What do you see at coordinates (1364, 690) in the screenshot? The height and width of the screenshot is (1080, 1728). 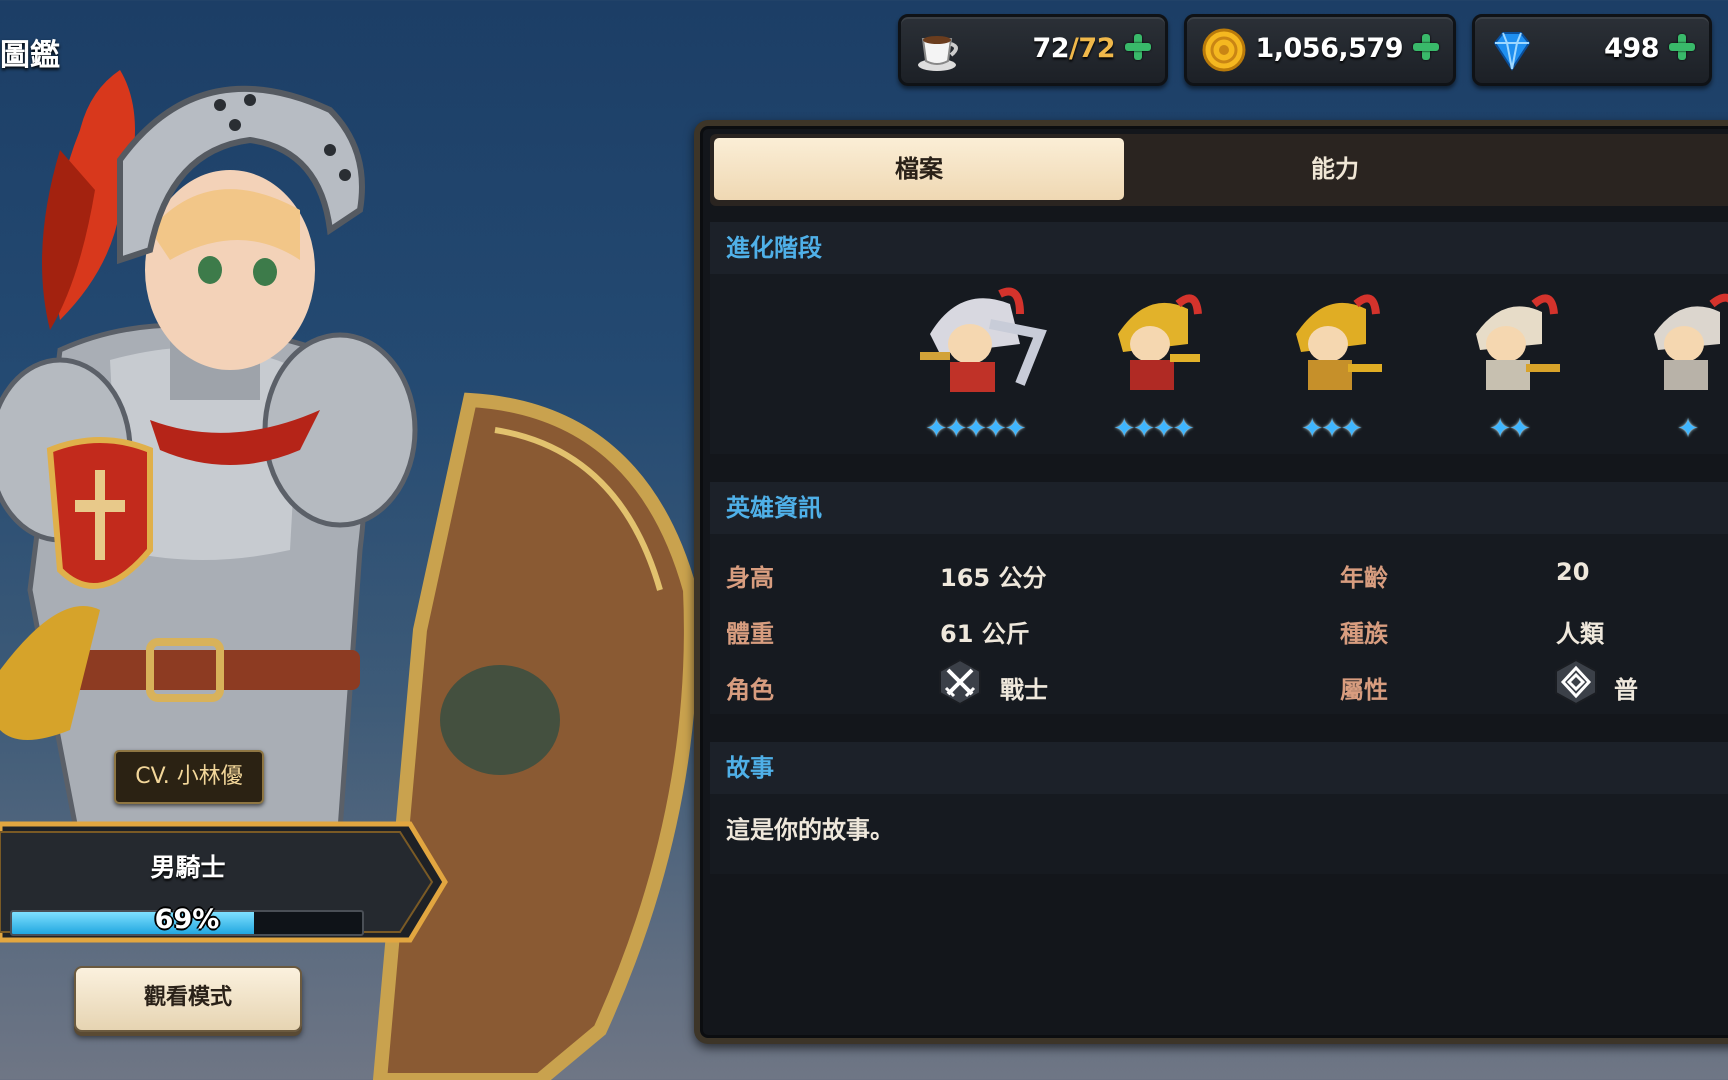 I see `attribute-label: 屬性` at bounding box center [1364, 690].